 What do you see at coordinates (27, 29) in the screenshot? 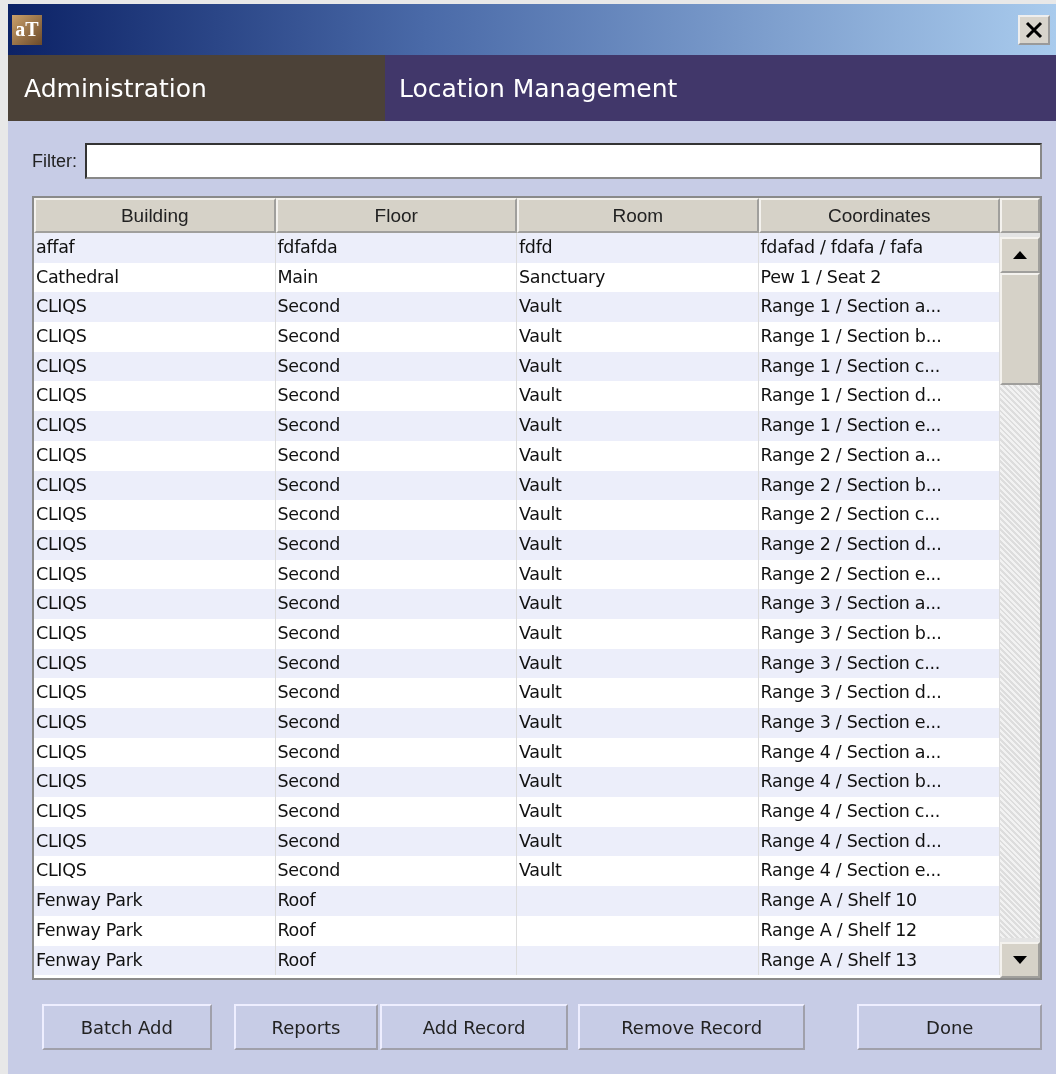
I see `app-logo: aT` at bounding box center [27, 29].